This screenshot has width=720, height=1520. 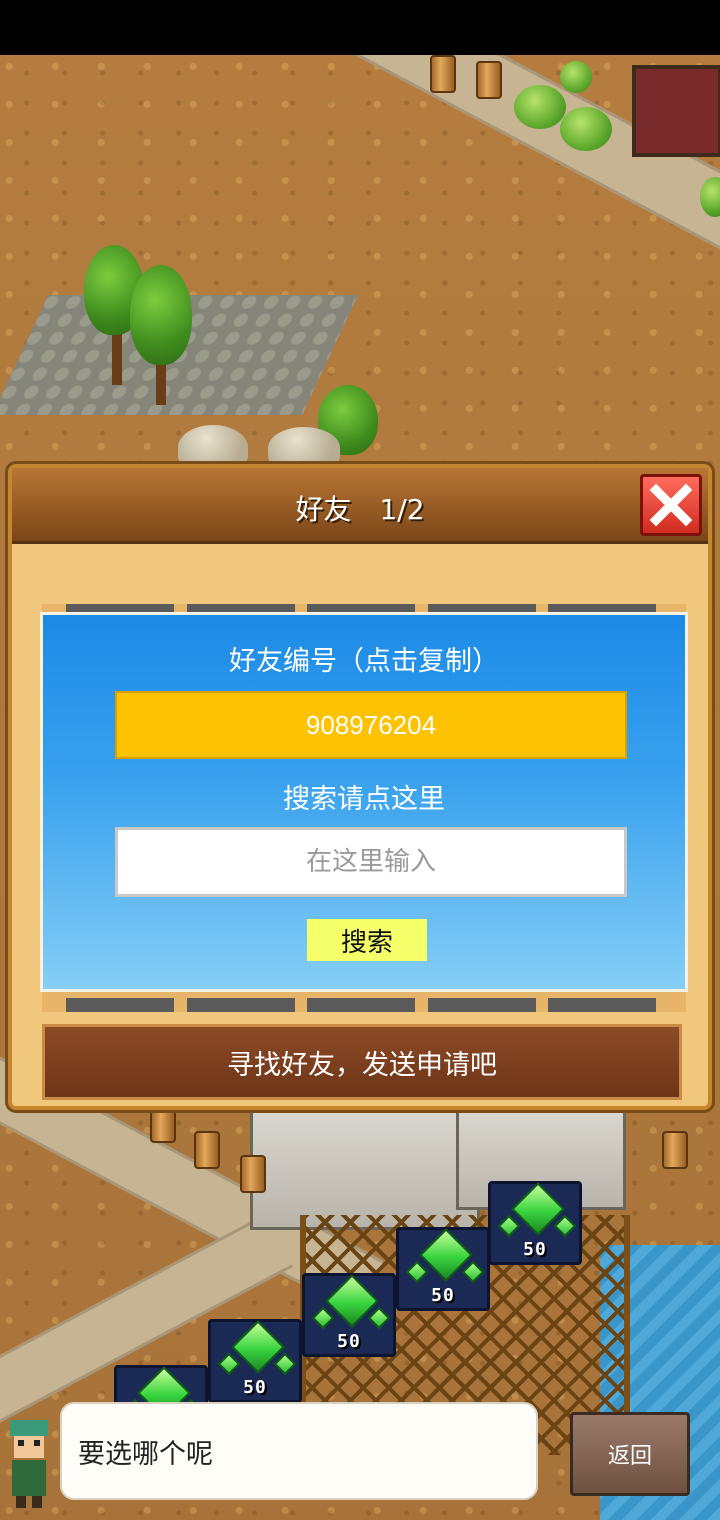 What do you see at coordinates (367, 940) in the screenshot?
I see `search-button: 搜索` at bounding box center [367, 940].